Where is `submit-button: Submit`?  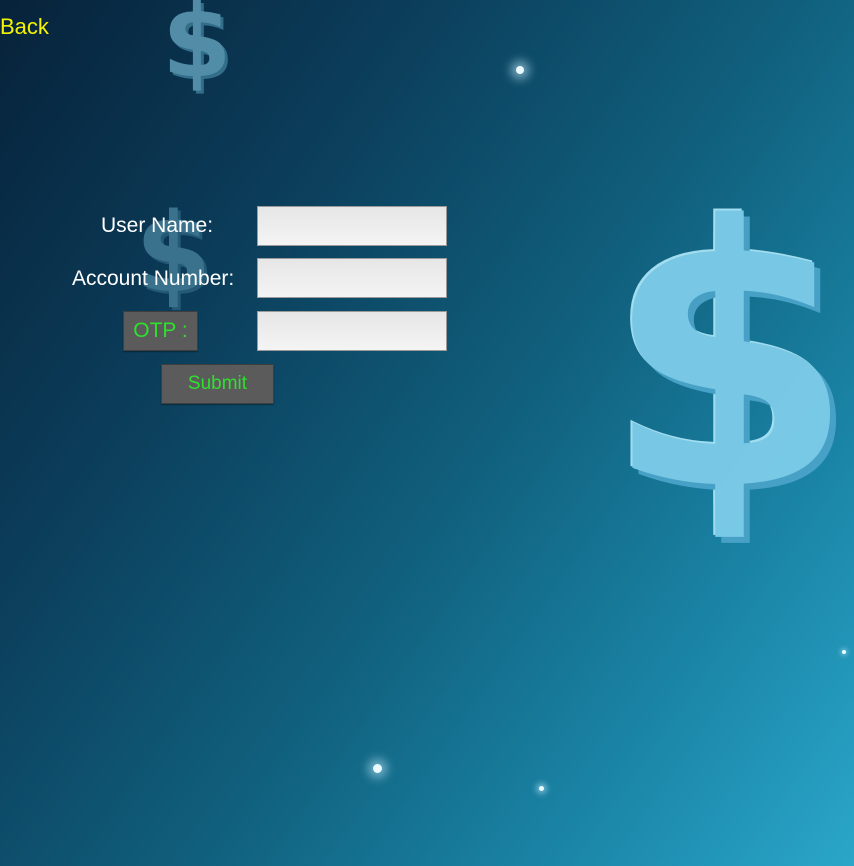
submit-button: Submit is located at coordinates (217, 384).